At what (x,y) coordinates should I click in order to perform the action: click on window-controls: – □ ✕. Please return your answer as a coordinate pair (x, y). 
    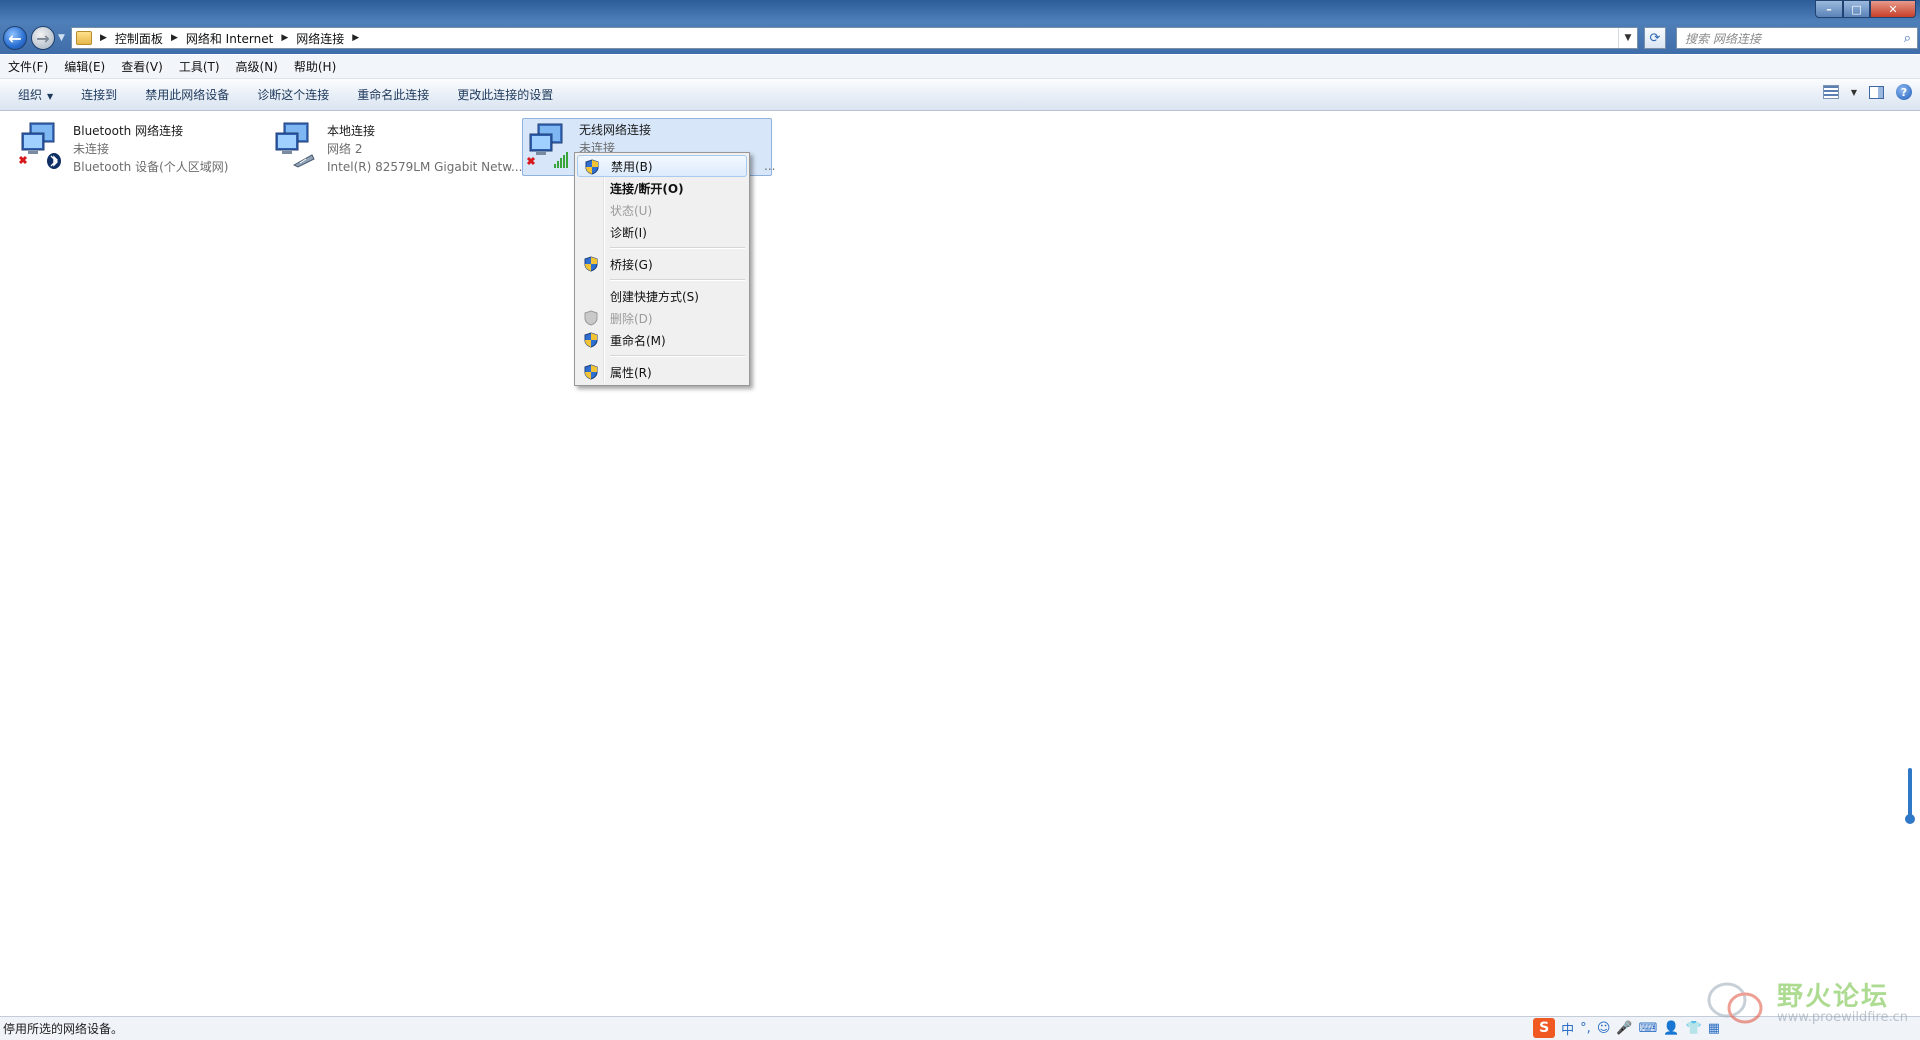
    Looking at the image, I should click on (1865, 9).